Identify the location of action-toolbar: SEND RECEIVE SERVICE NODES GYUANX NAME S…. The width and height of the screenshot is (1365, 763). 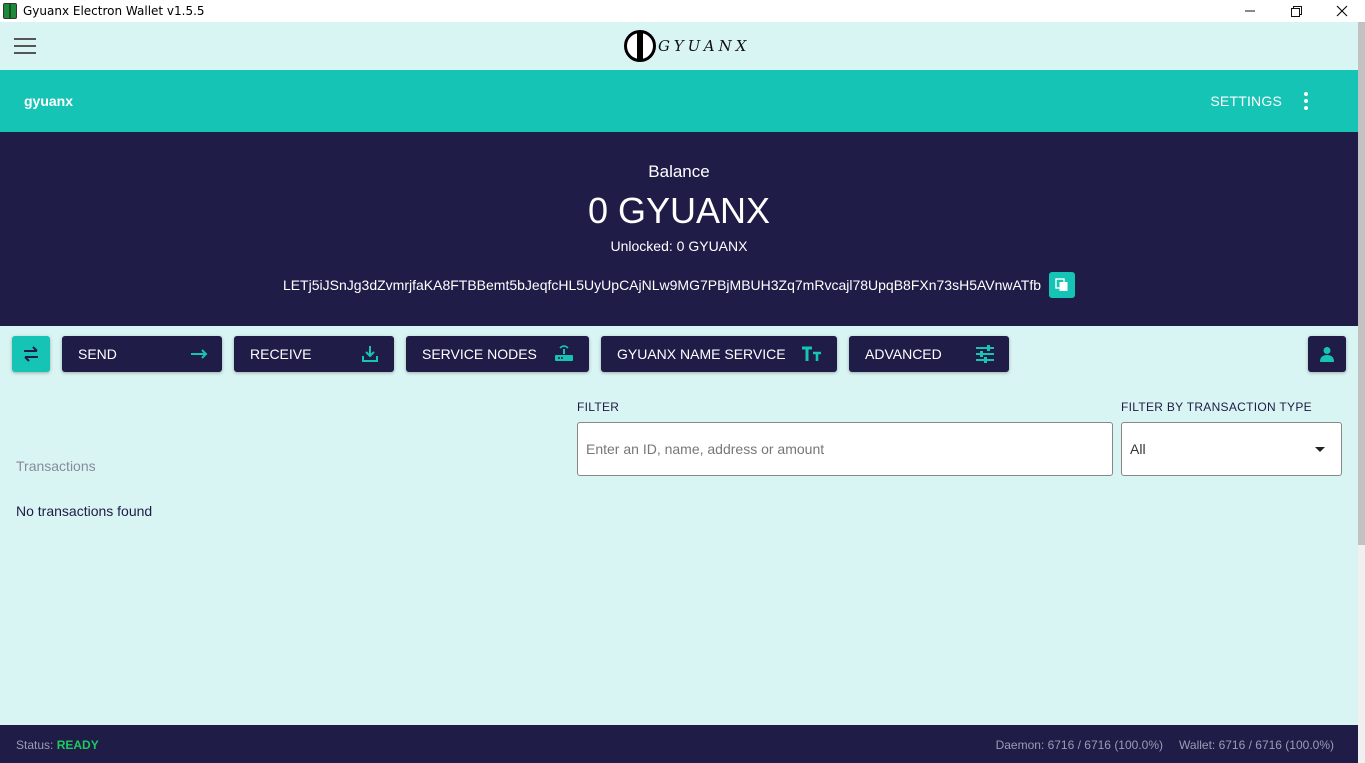
(679, 354).